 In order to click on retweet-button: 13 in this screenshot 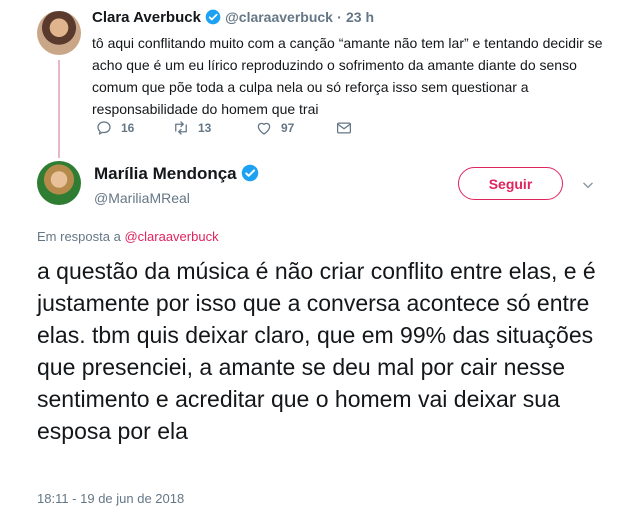, I will do `click(191, 128)`.